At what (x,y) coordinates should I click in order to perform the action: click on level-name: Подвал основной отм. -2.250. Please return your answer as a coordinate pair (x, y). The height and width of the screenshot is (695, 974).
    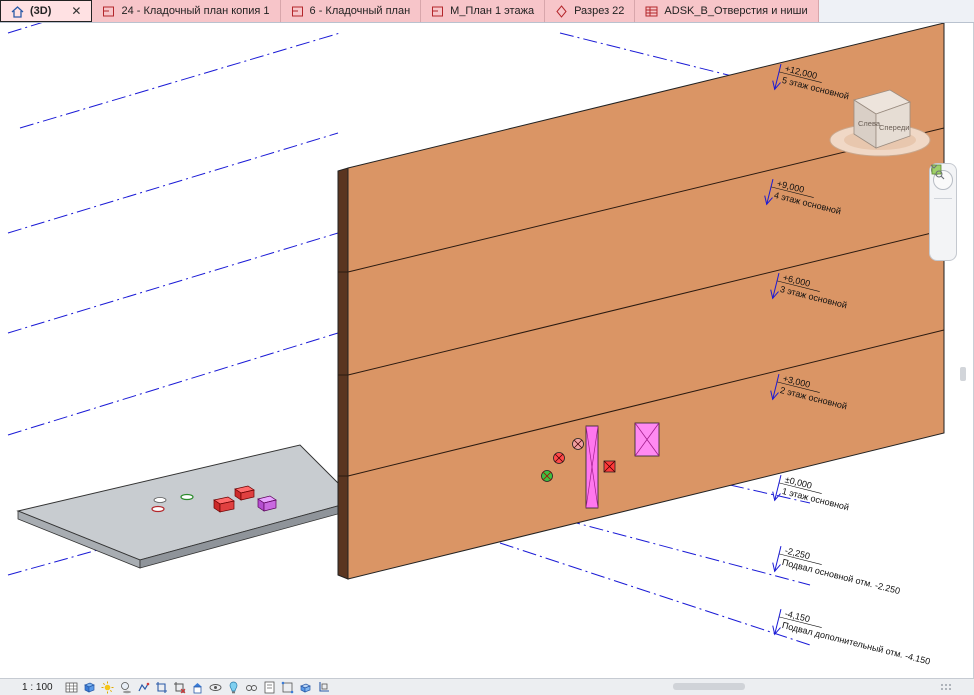
    Looking at the image, I should click on (841, 576).